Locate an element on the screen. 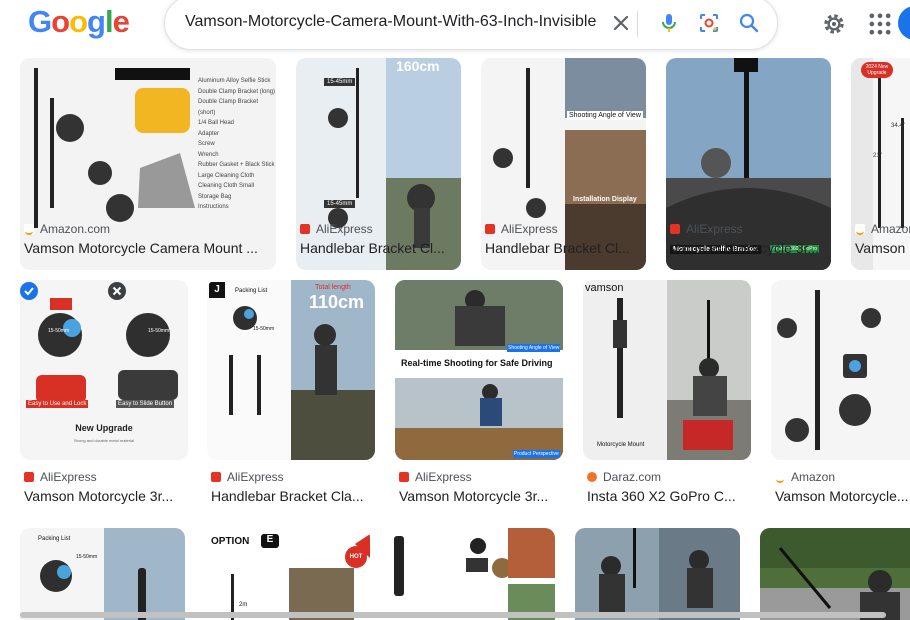  thumb-label: 34.4" is located at coordinates (898, 126).